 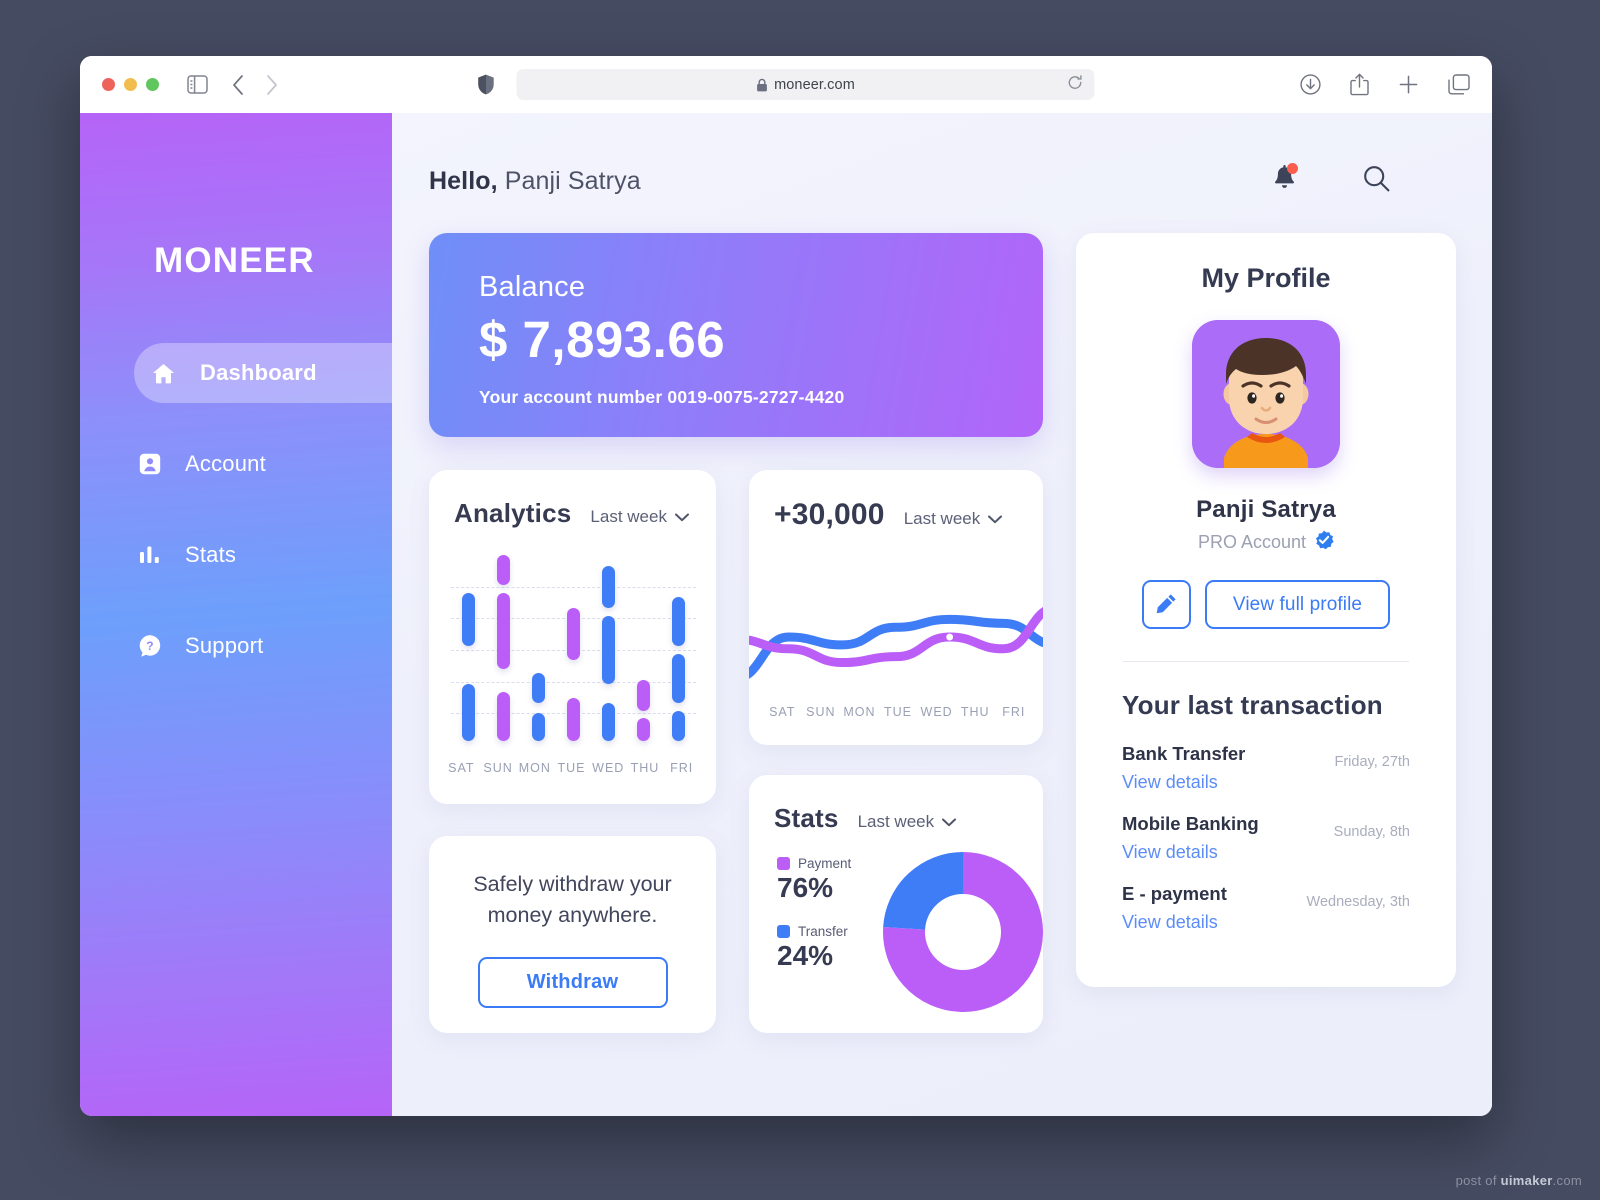 I want to click on legend-label: Payment, so click(x=825, y=863).